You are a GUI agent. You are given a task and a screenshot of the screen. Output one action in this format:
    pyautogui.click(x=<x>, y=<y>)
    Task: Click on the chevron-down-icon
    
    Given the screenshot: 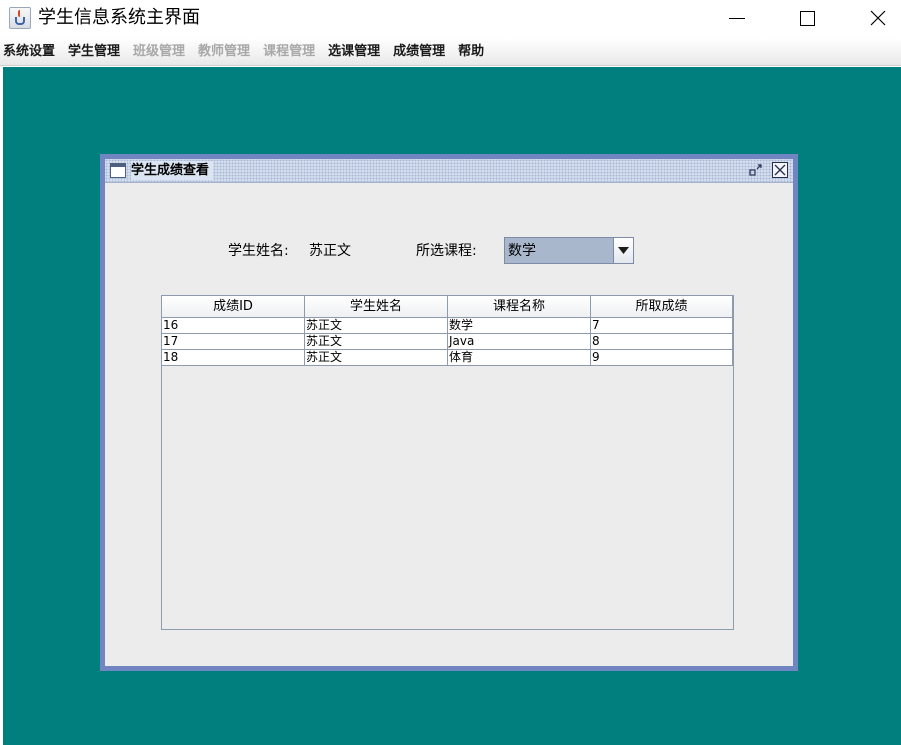 What is the action you would take?
    pyautogui.click(x=623, y=250)
    